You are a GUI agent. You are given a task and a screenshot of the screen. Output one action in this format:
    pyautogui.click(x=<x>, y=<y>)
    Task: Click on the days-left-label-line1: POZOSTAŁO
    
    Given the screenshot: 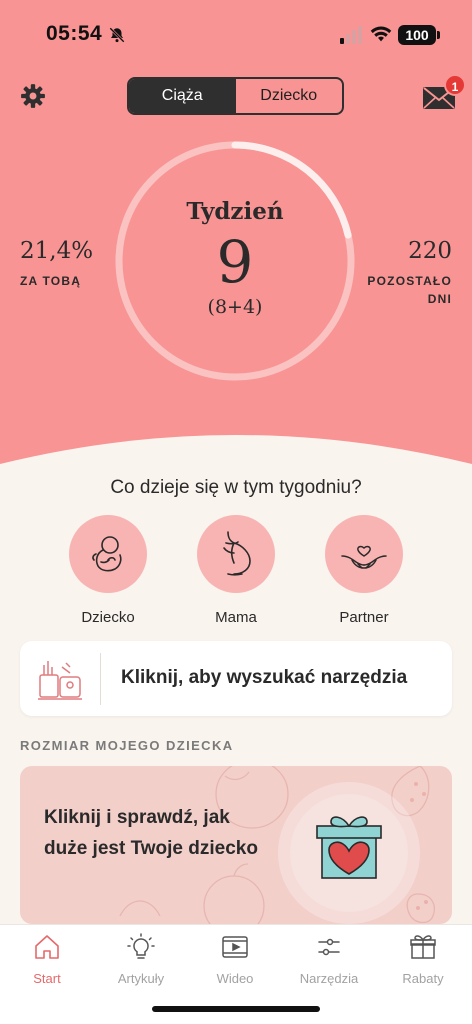 What is the action you would take?
    pyautogui.click(x=409, y=281)
    